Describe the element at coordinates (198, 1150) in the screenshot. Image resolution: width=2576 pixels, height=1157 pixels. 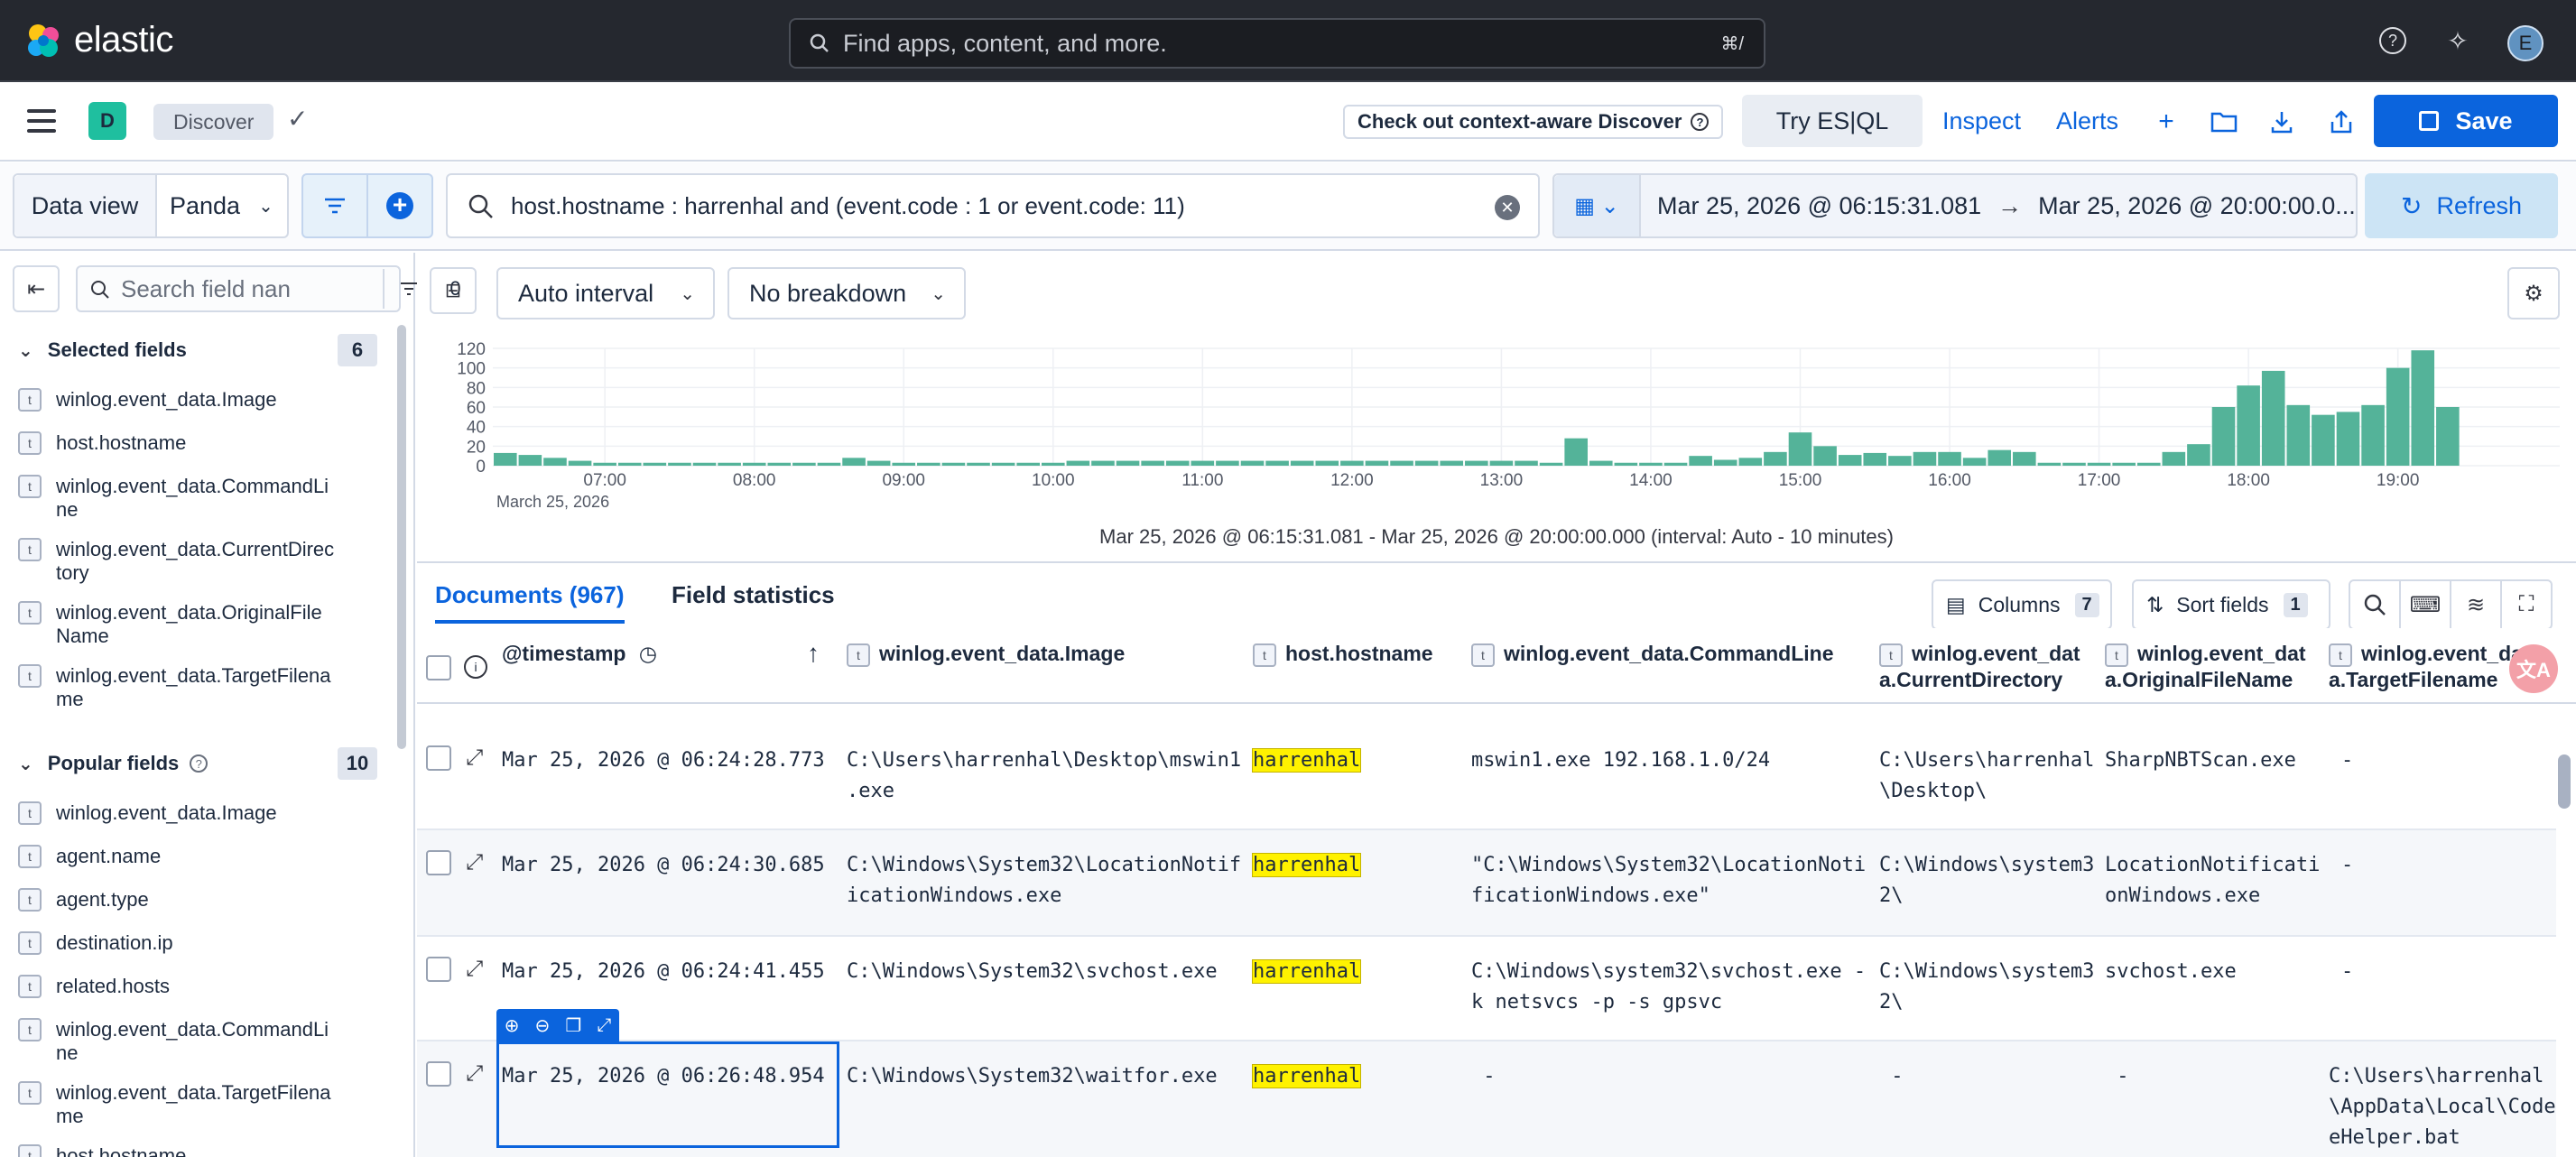
I see `popular-field-item: t host.hostname` at that location.